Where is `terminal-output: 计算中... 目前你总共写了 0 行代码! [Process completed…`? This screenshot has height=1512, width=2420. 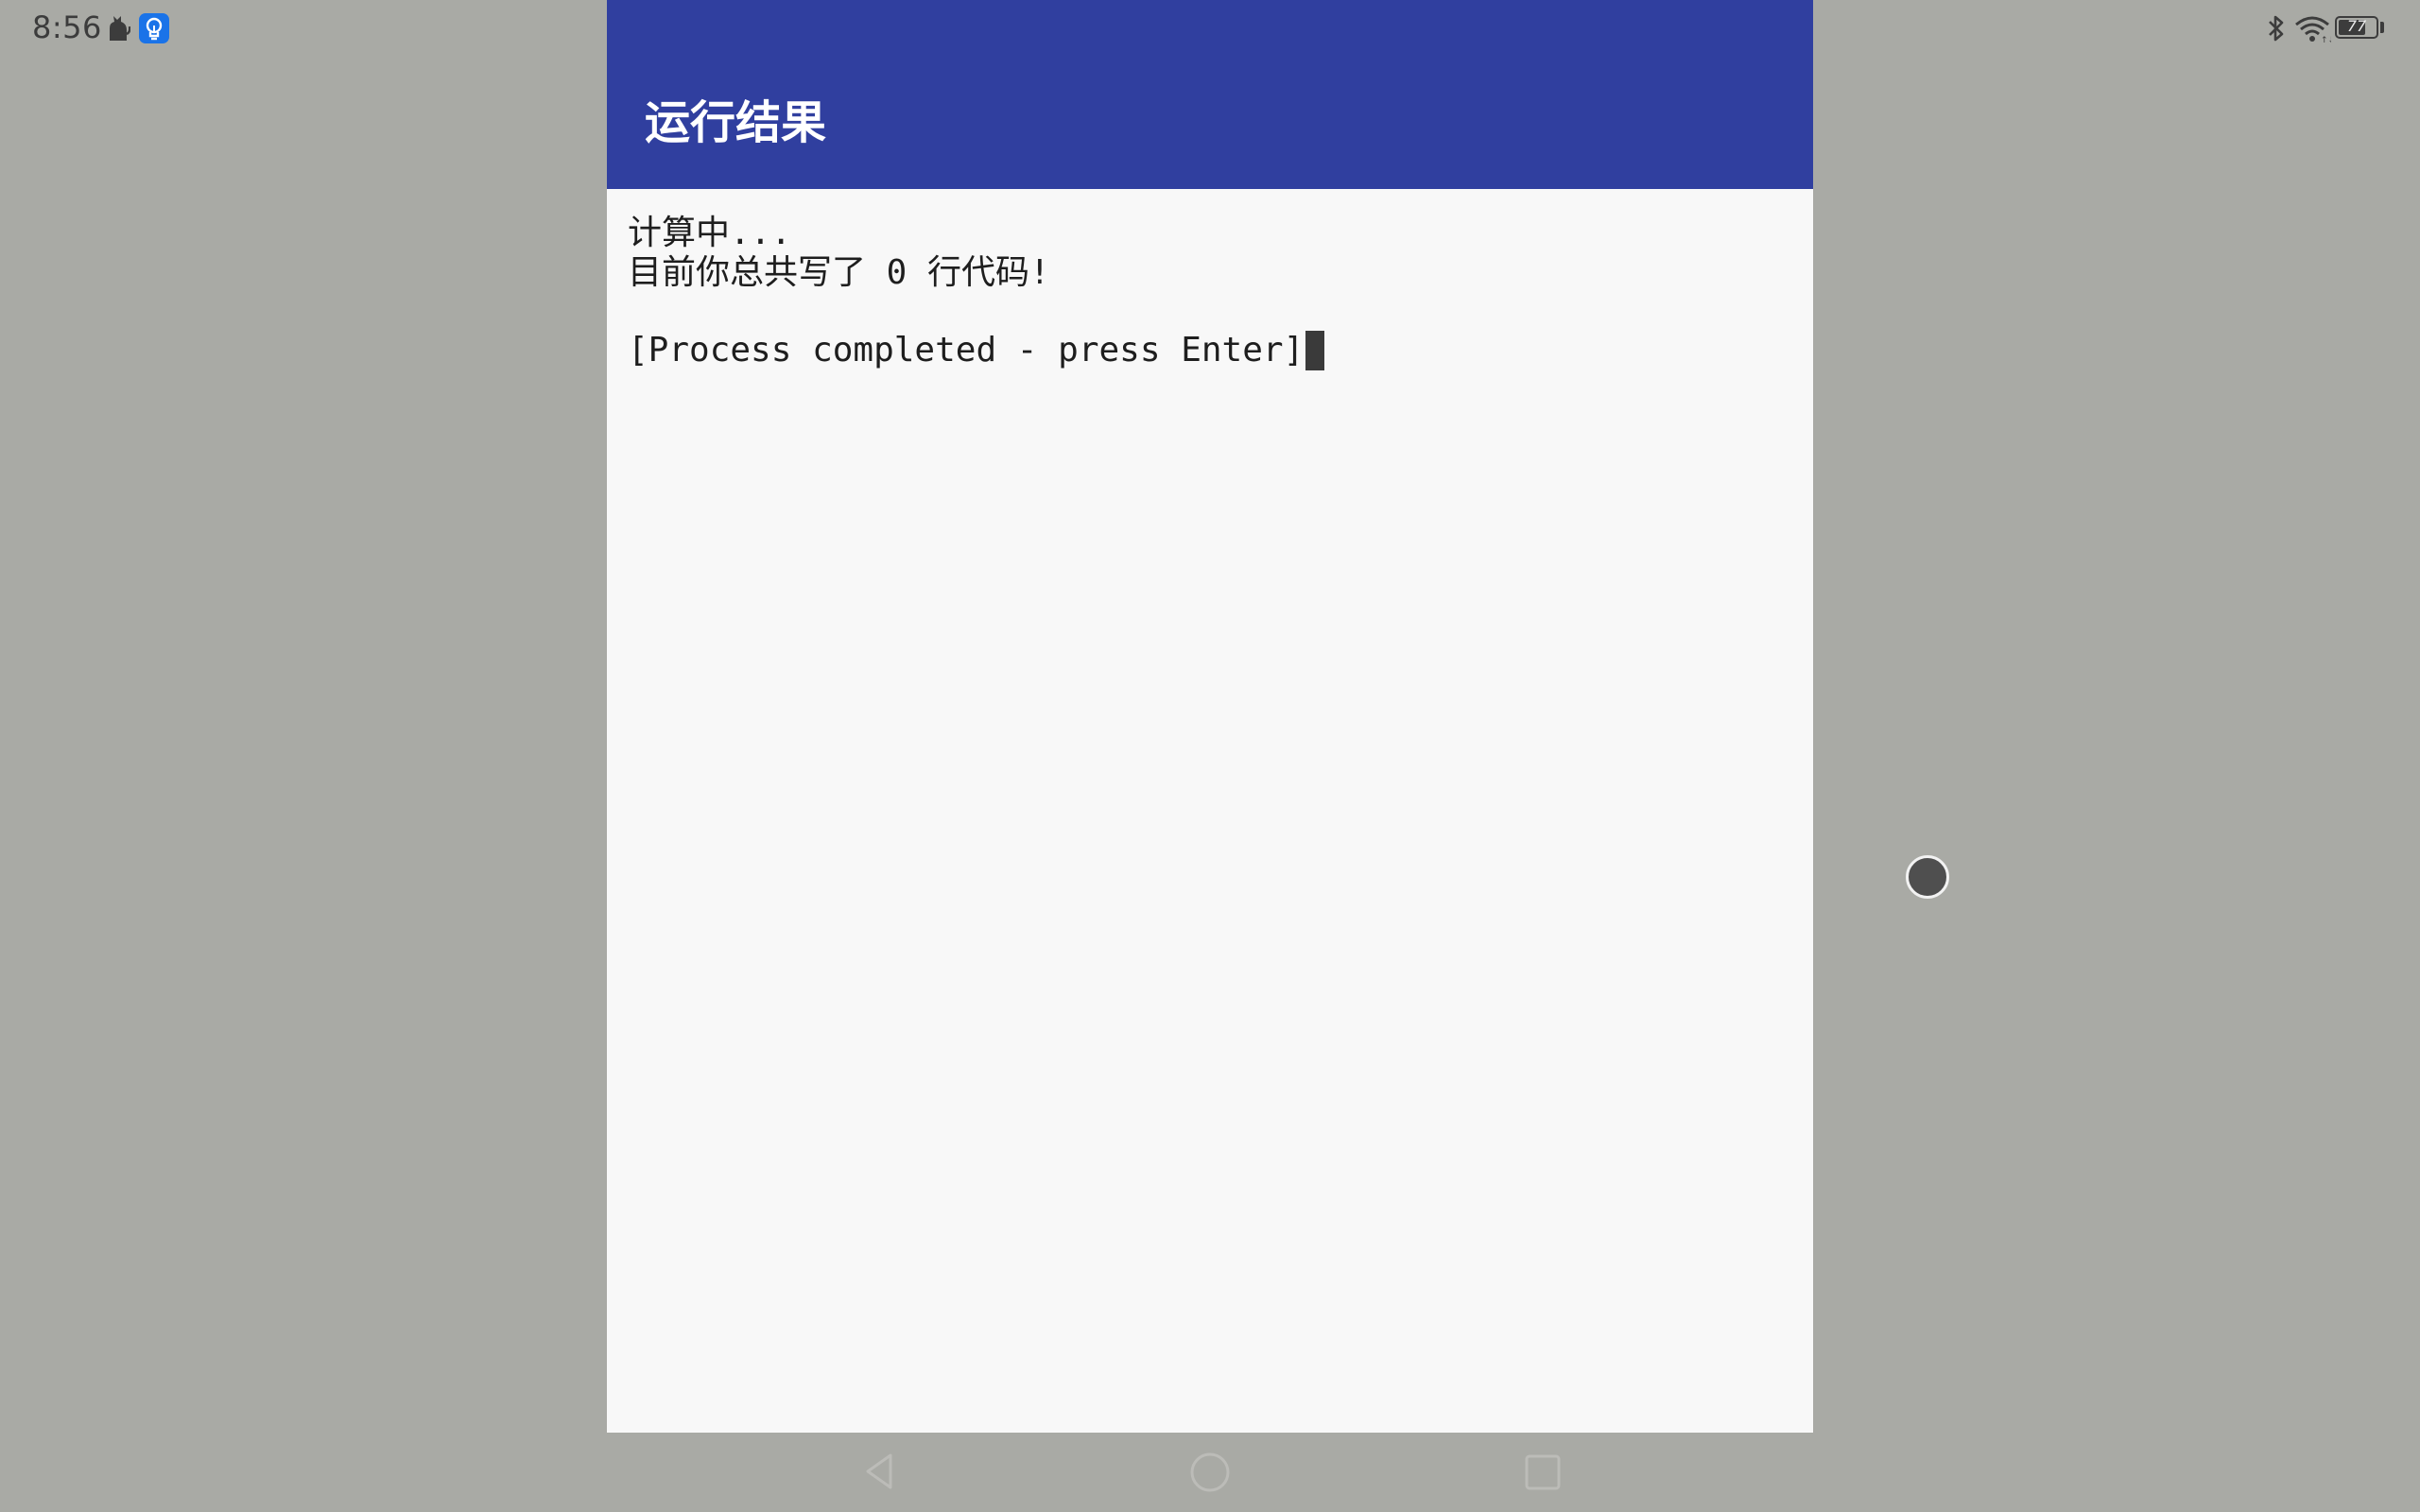 terminal-output: 计算中... 目前你总共写了 0 行代码! [Process completed… is located at coordinates (1211, 292).